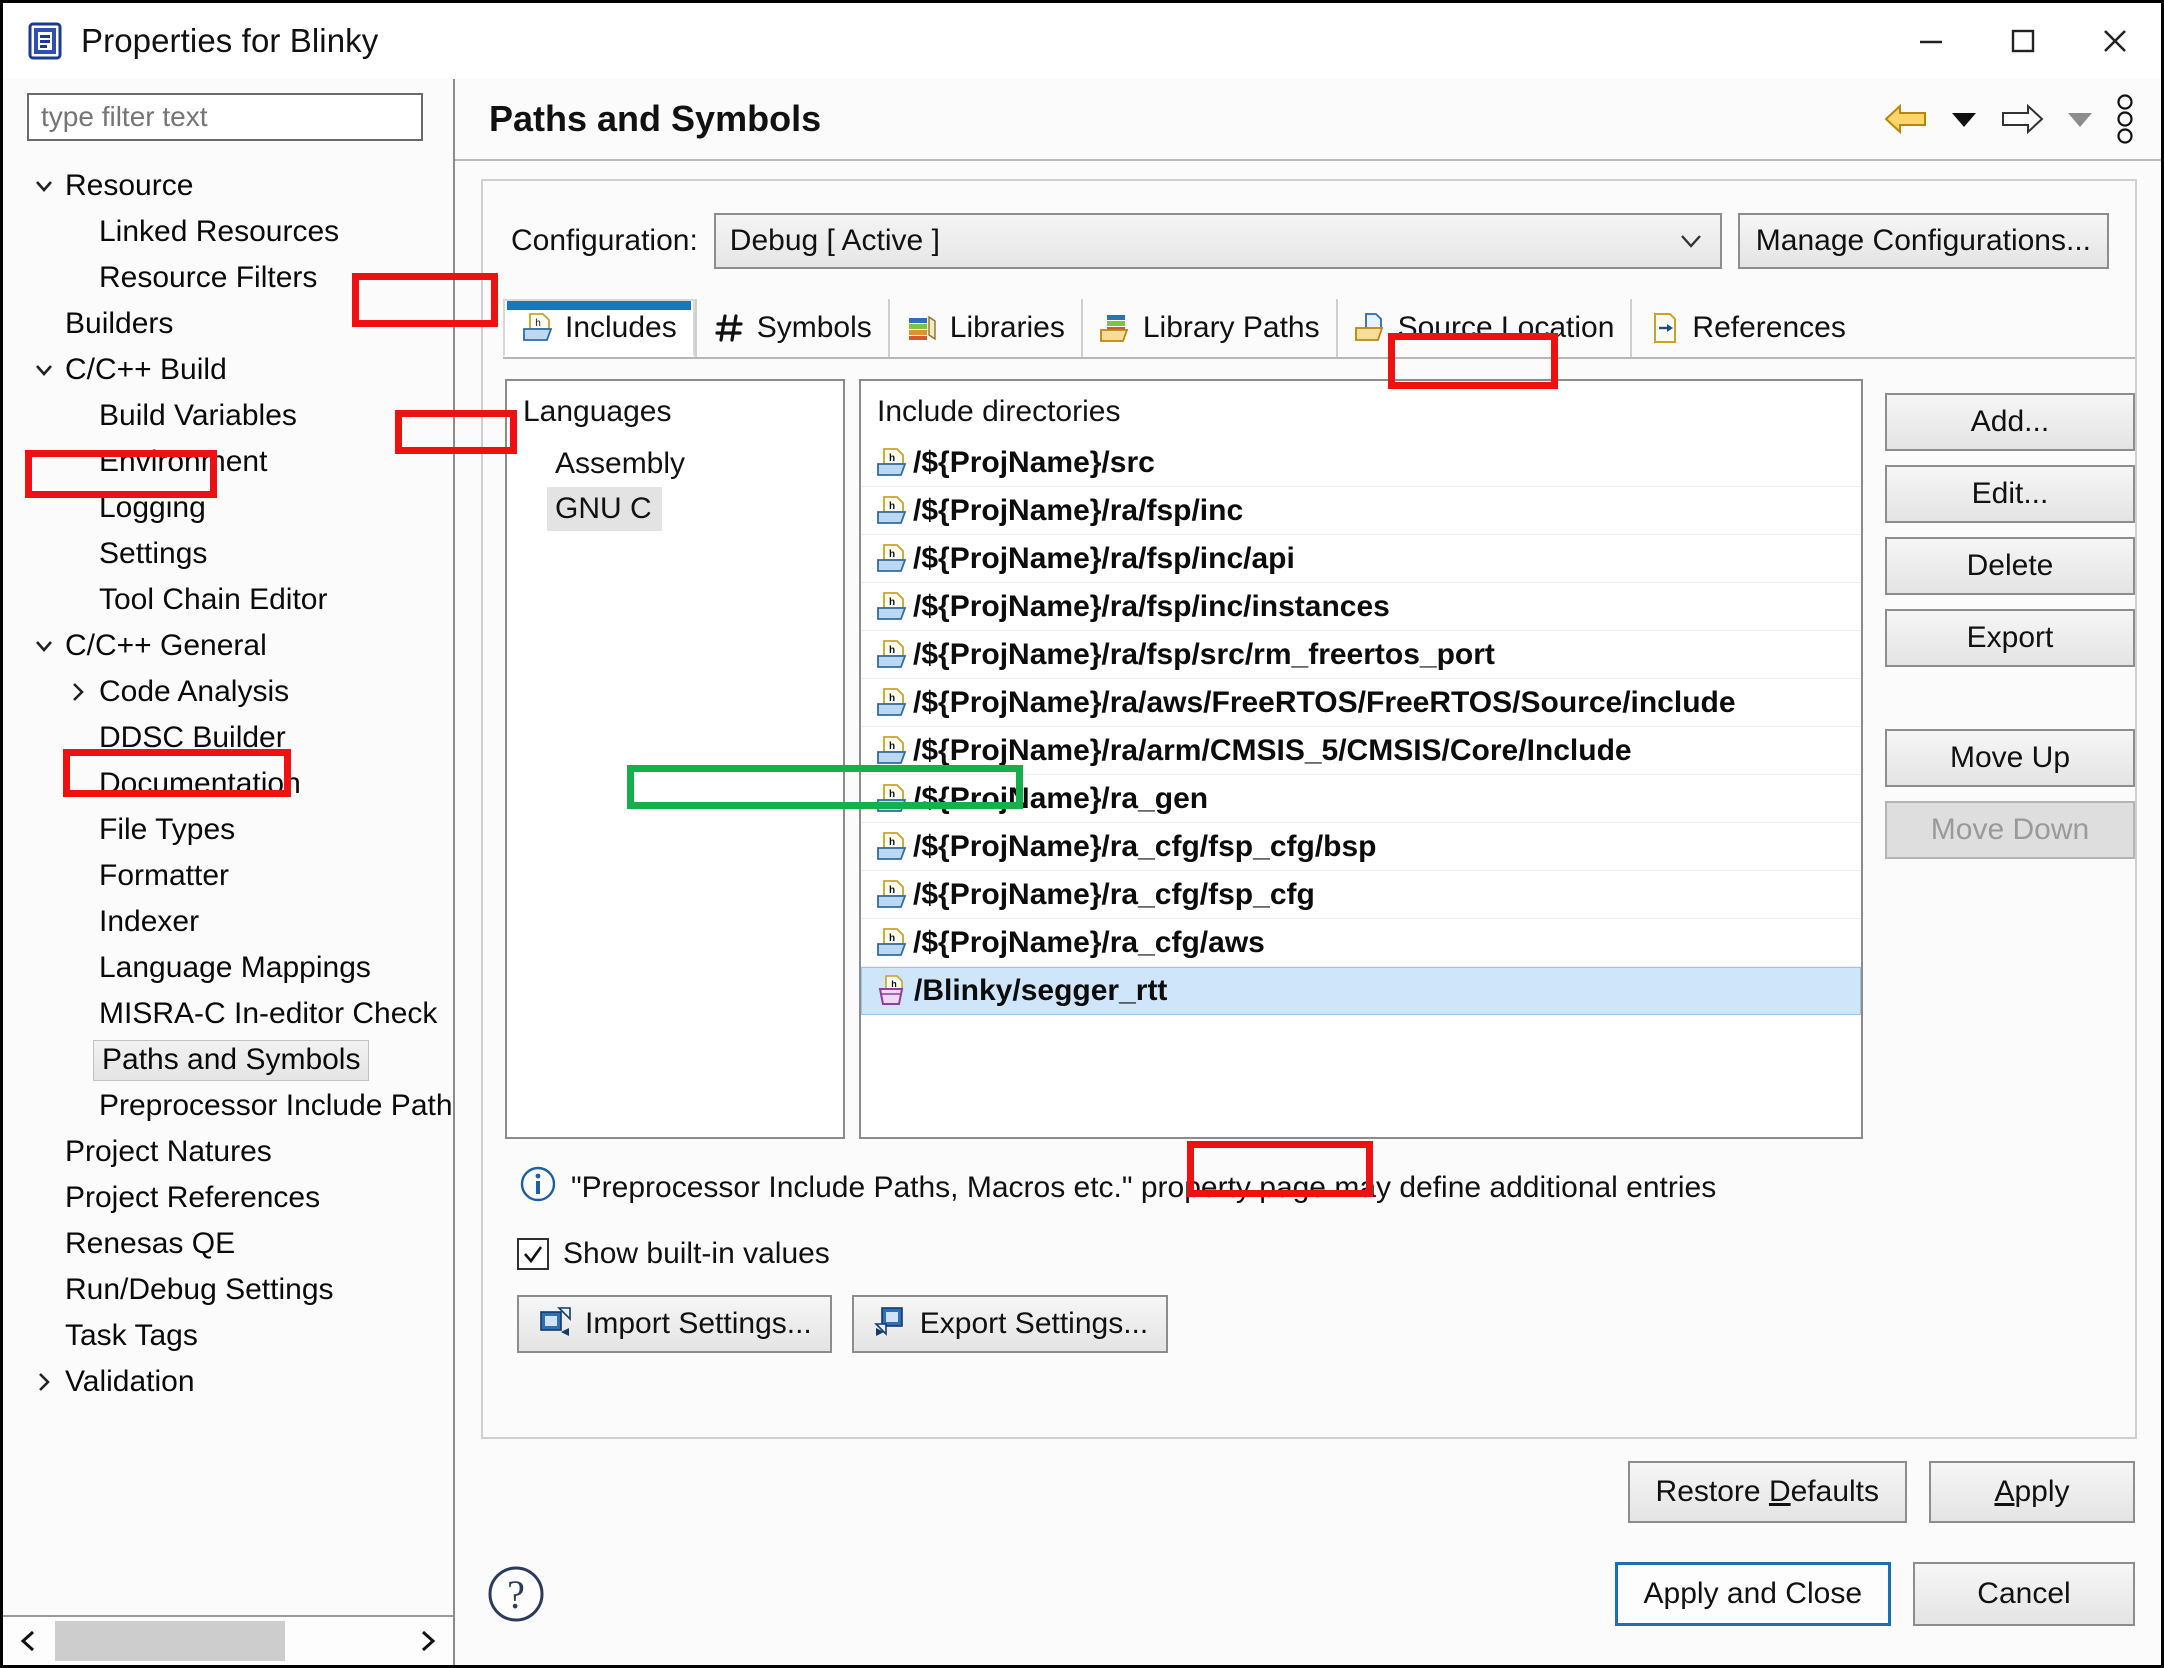 Image resolution: width=2164 pixels, height=1668 pixels. I want to click on sidebar-item-tool-chain-editor: Tool Chain Editor, so click(228, 600).